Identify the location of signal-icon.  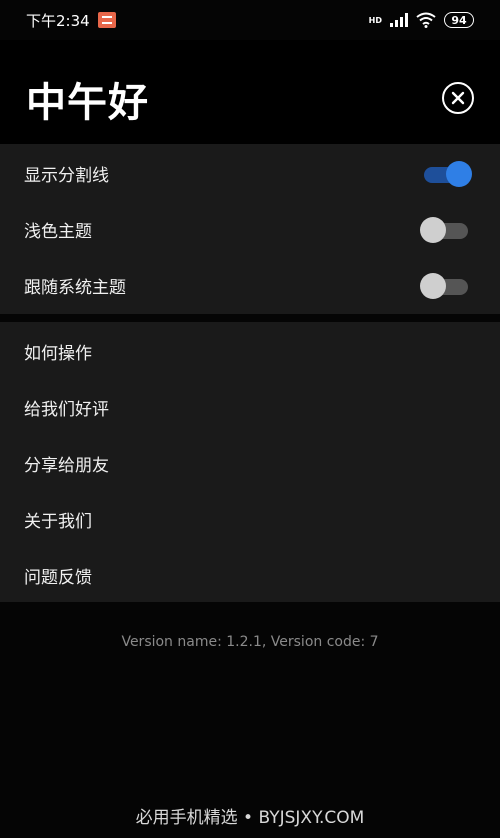
(399, 20).